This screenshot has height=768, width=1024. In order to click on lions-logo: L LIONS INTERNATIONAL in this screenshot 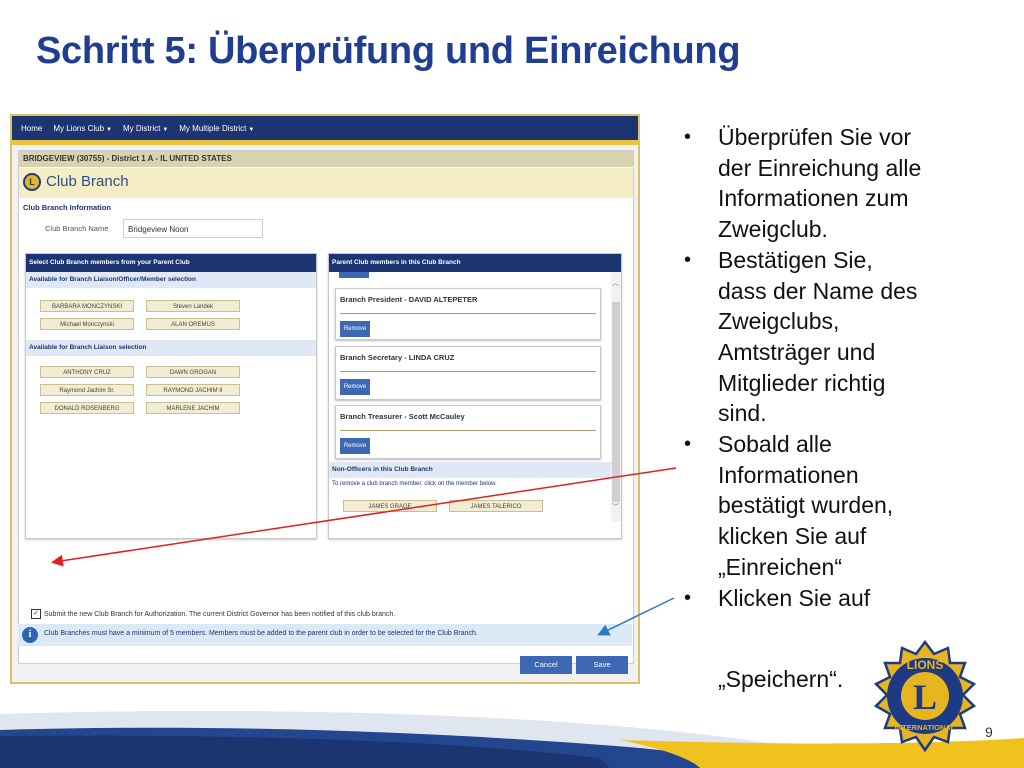, I will do `click(925, 696)`.